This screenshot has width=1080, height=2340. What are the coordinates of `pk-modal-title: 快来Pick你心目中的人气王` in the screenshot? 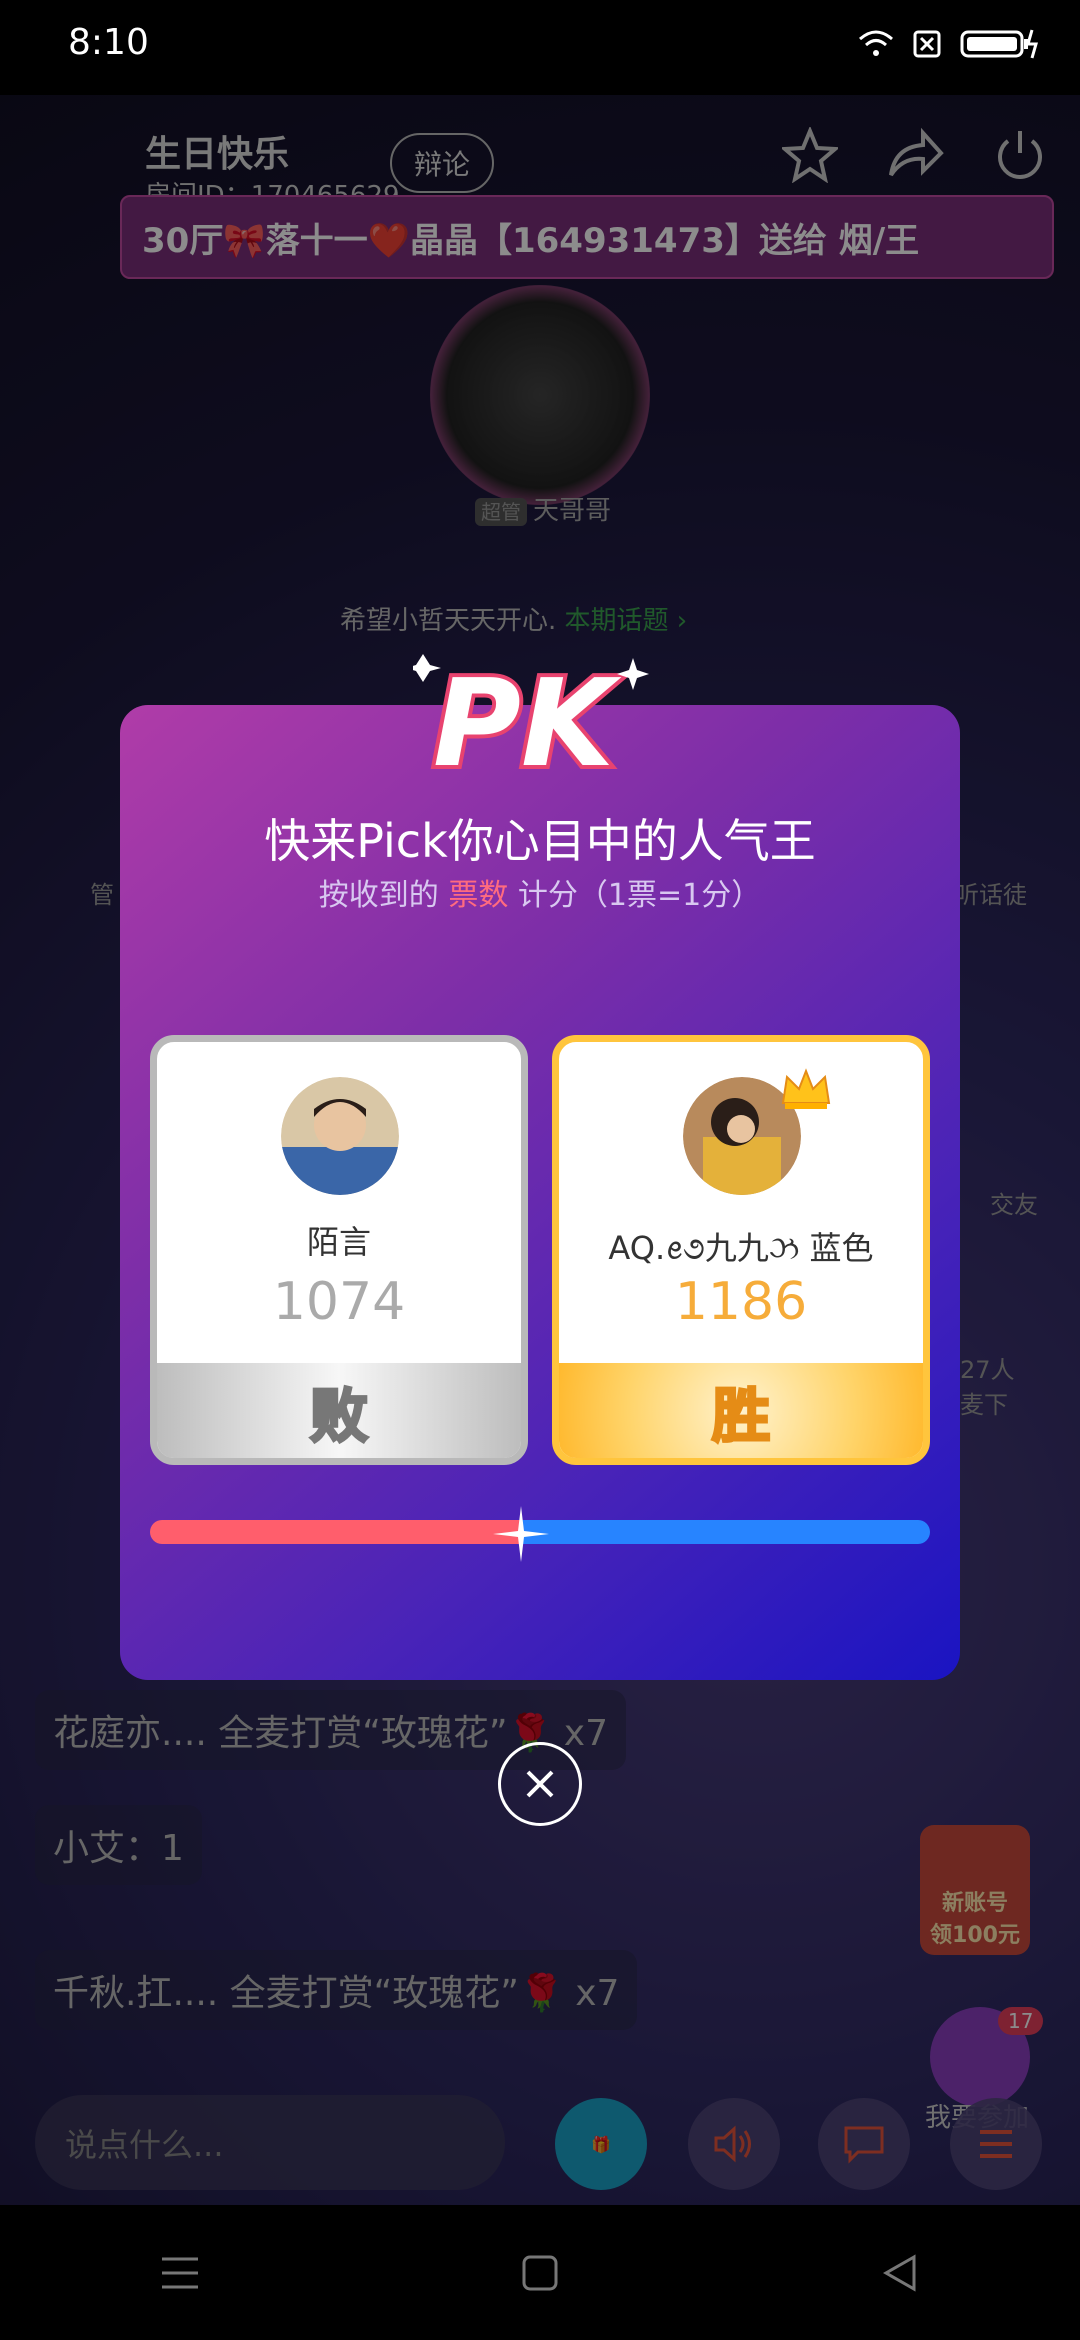 It's located at (540, 841).